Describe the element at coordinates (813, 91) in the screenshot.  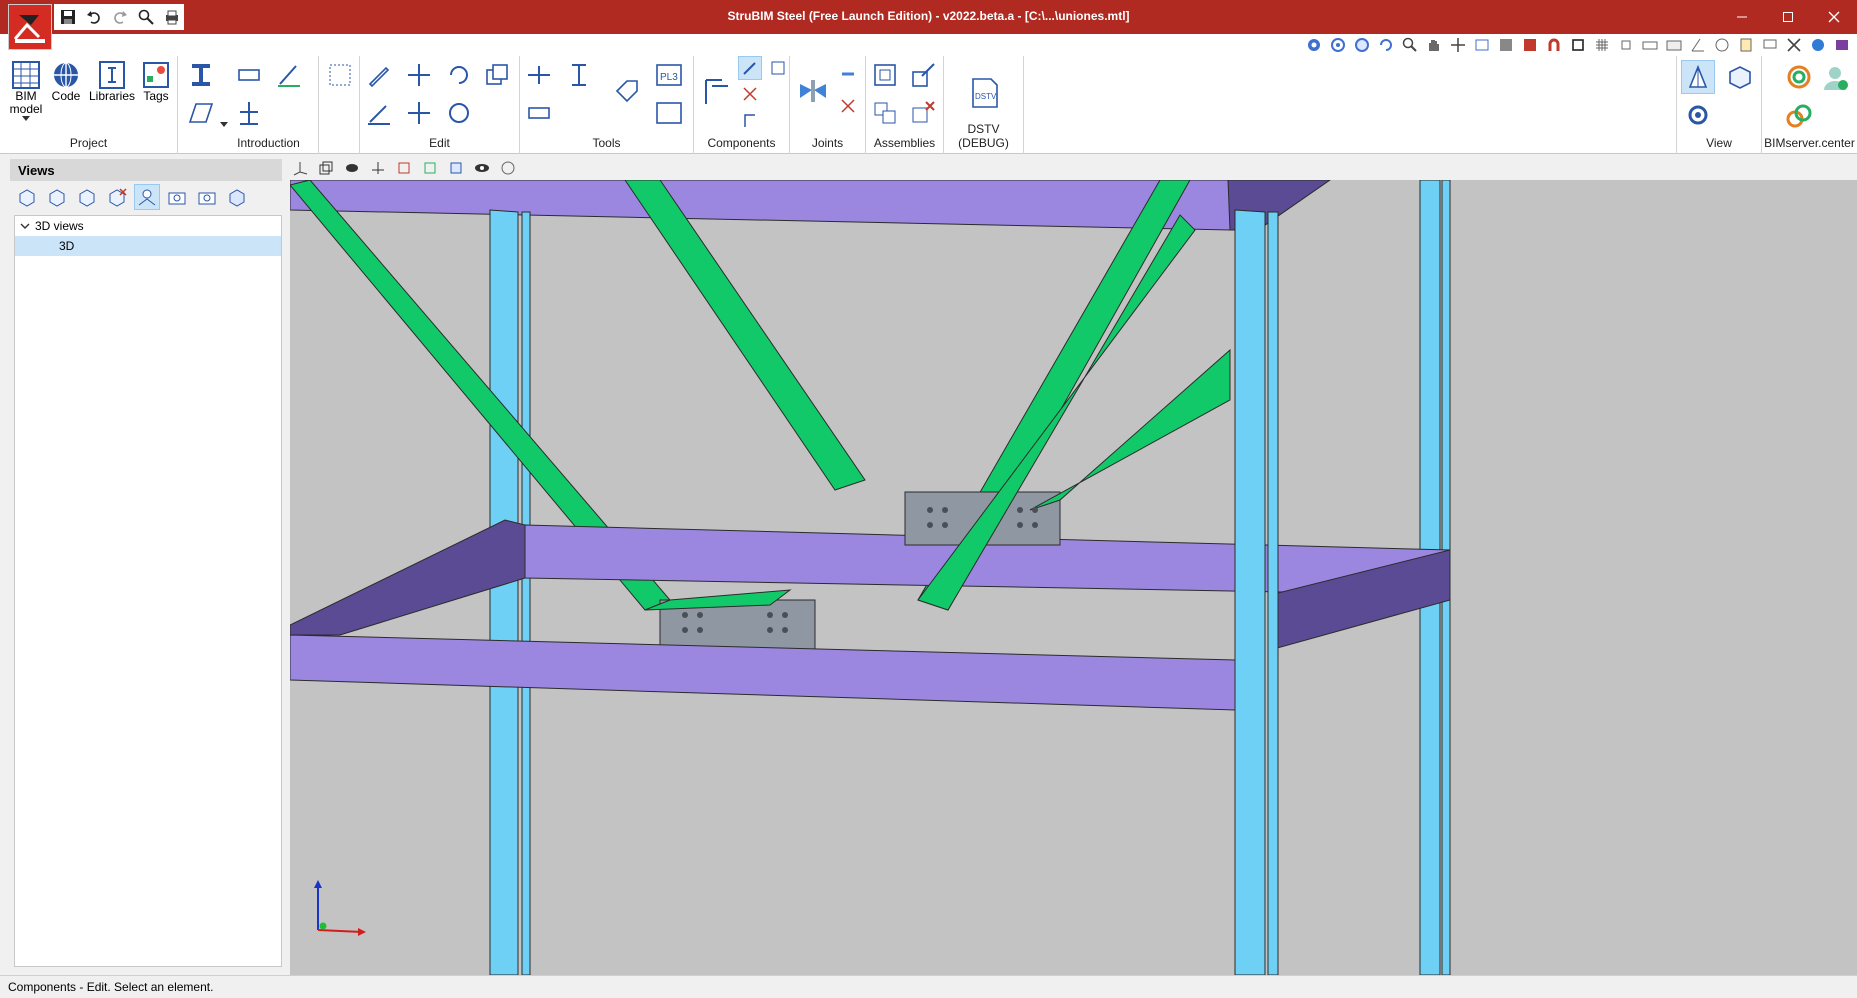
I see `joint-icon` at that location.